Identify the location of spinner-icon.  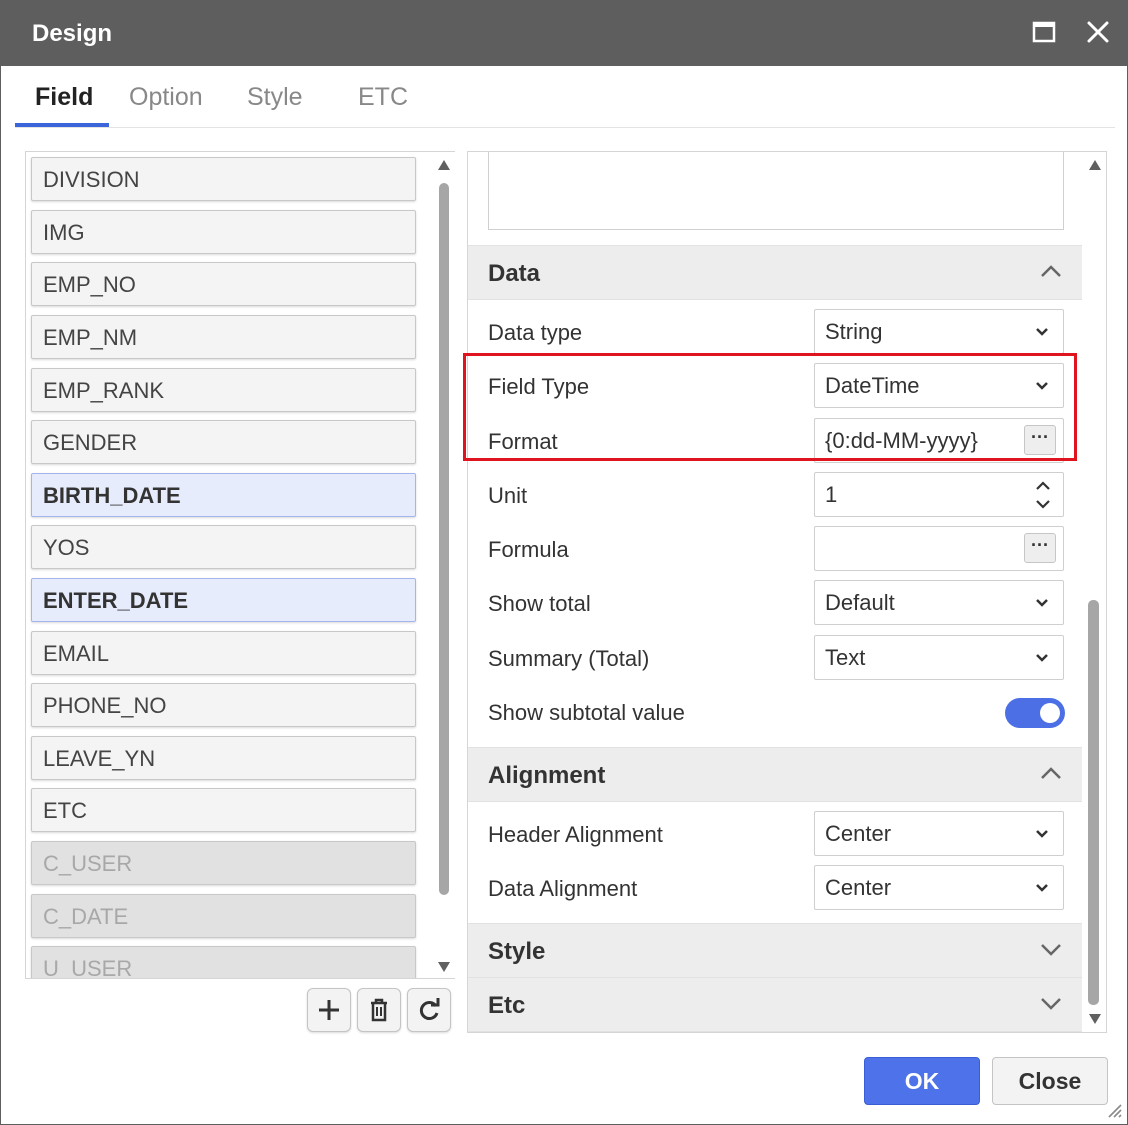
(1043, 495).